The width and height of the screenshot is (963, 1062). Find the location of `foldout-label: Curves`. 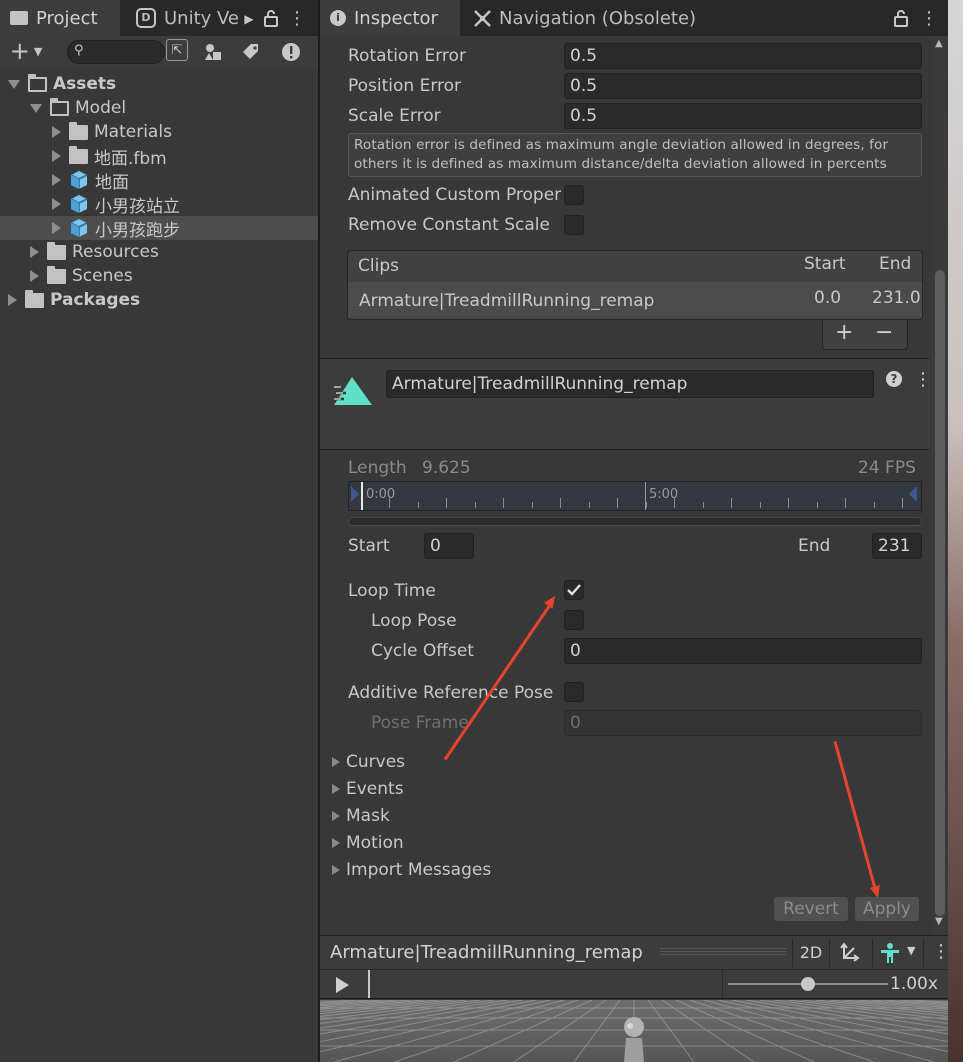

foldout-label: Curves is located at coordinates (376, 762).